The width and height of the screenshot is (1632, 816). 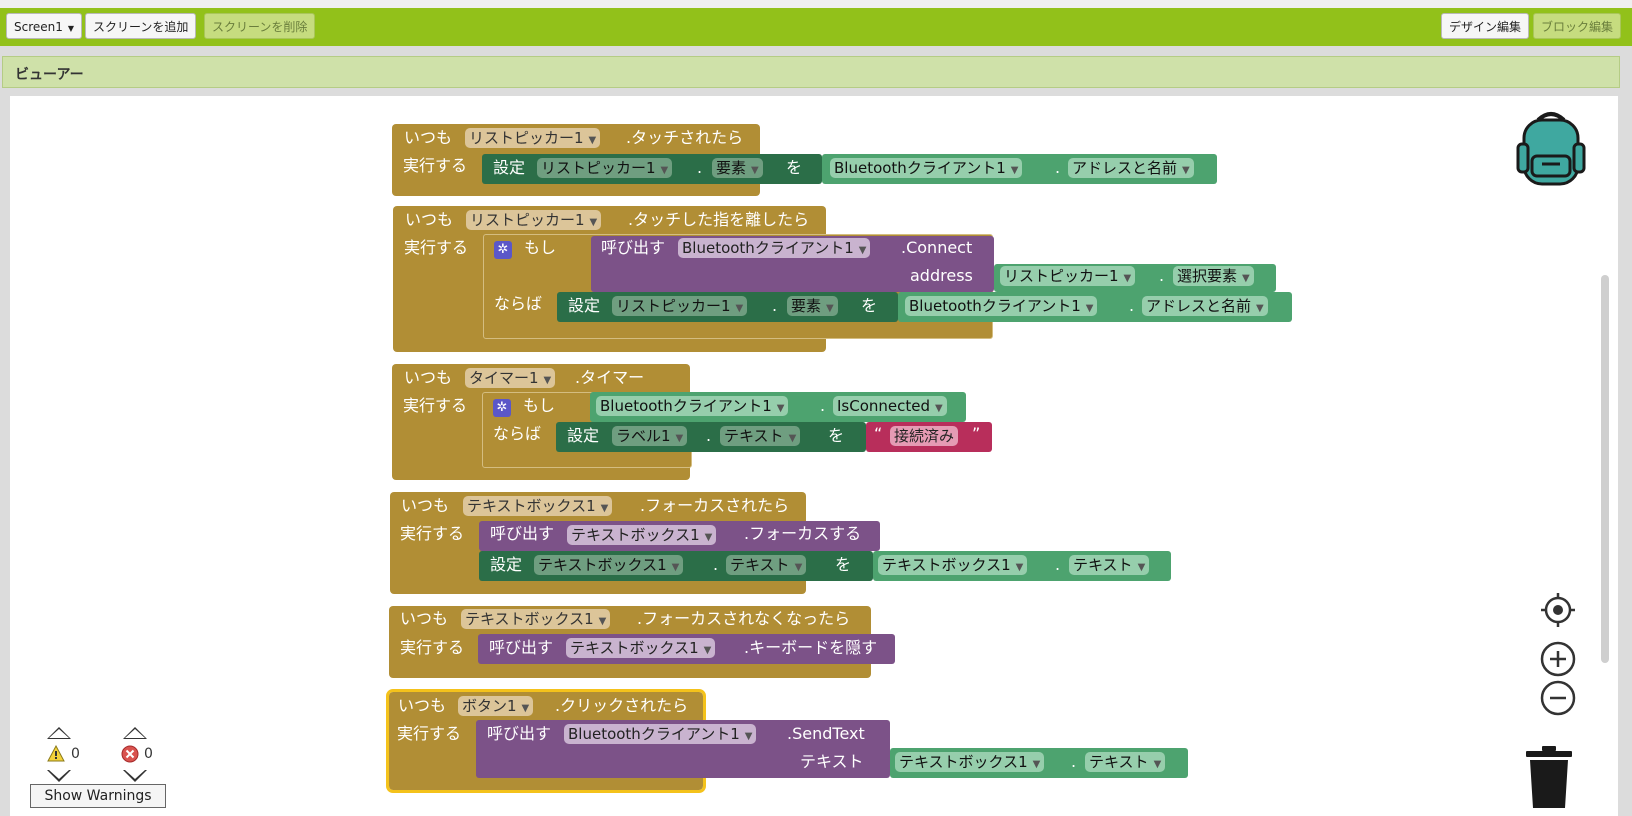 What do you see at coordinates (1551, 149) in the screenshot?
I see `backpack-icon` at bounding box center [1551, 149].